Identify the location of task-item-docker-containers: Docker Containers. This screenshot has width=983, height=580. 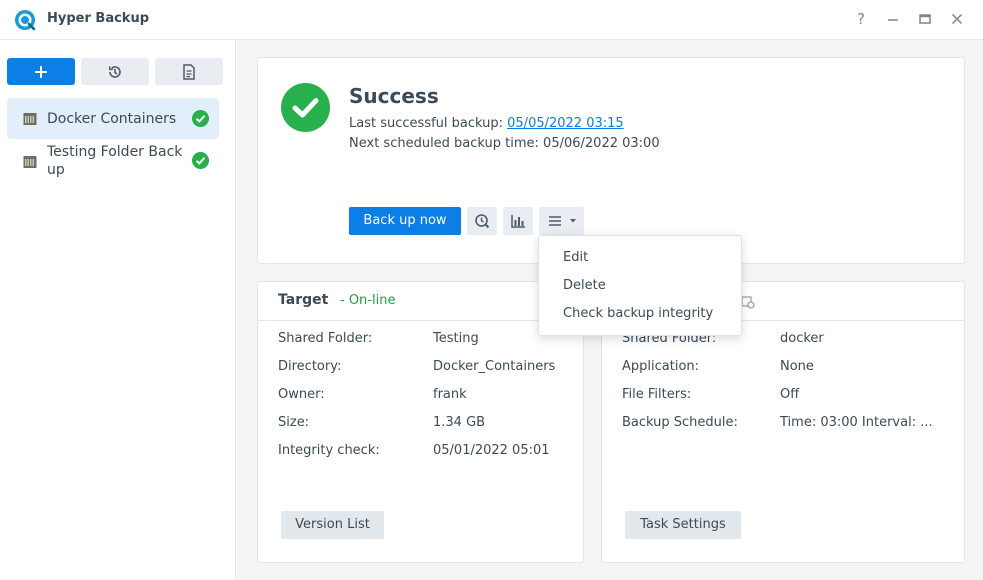
(113, 118).